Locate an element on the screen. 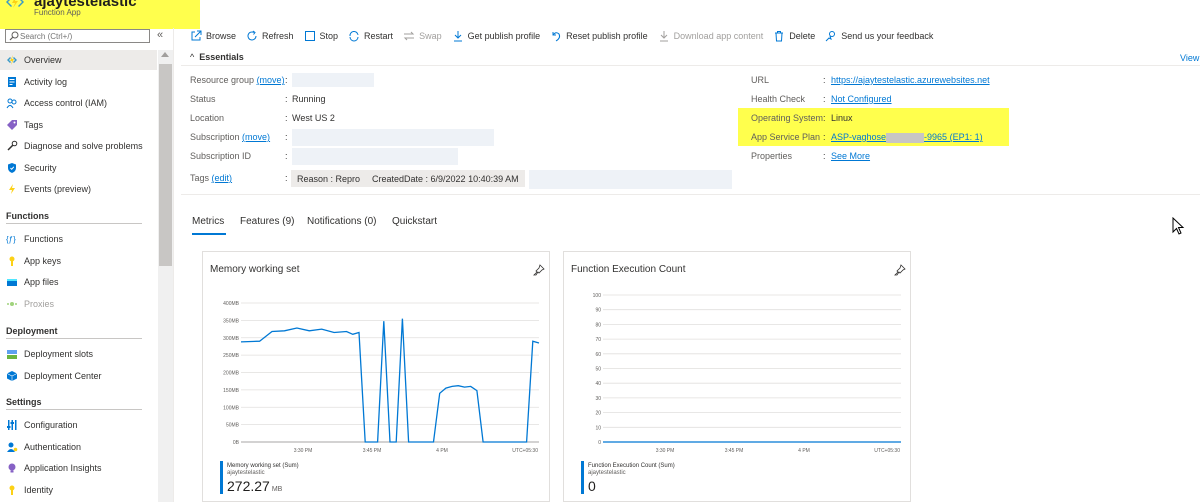 This screenshot has height=502, width=1200. people-icon is located at coordinates (11, 103).